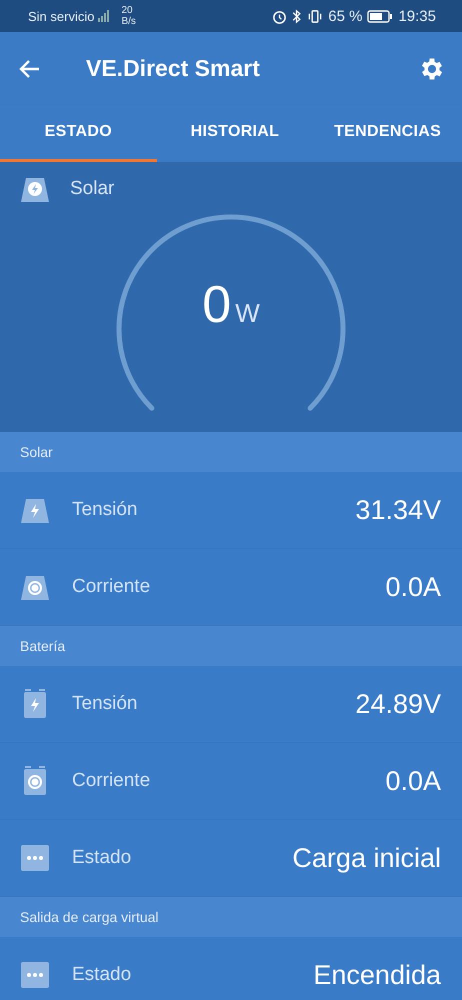 Image resolution: width=462 pixels, height=1000 pixels. I want to click on carrier-text: Sin servicio, so click(61, 16).